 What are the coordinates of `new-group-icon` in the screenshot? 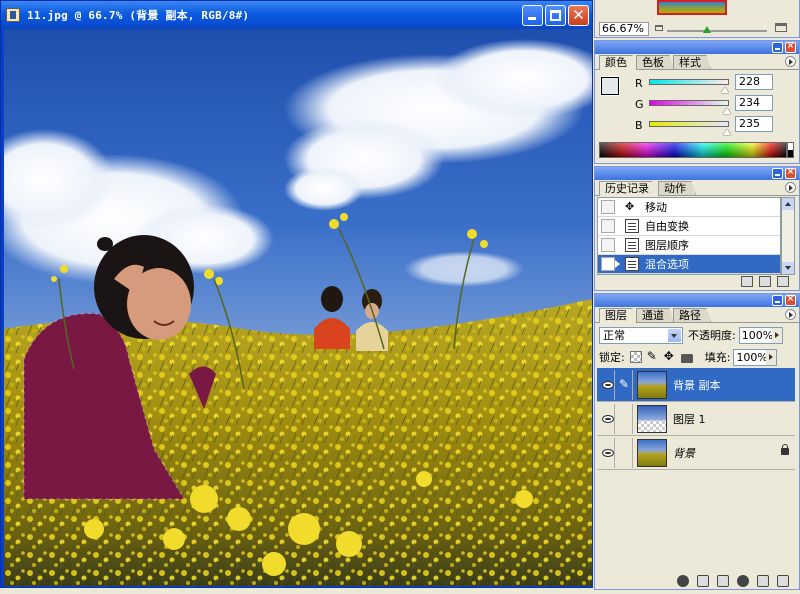 It's located at (723, 581).